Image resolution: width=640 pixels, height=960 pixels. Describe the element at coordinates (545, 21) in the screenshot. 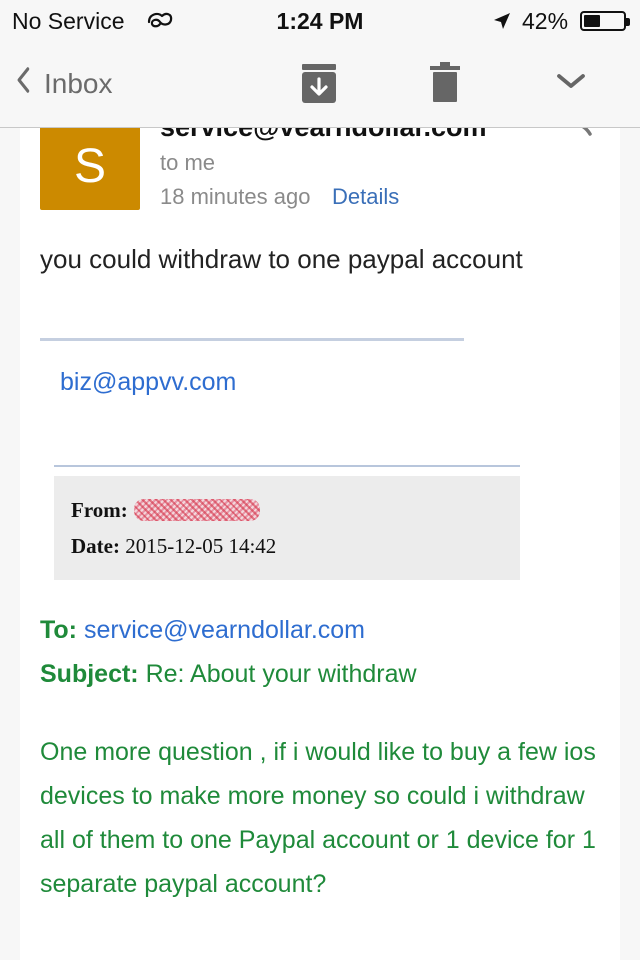

I see `battery-percent: 42%` at that location.